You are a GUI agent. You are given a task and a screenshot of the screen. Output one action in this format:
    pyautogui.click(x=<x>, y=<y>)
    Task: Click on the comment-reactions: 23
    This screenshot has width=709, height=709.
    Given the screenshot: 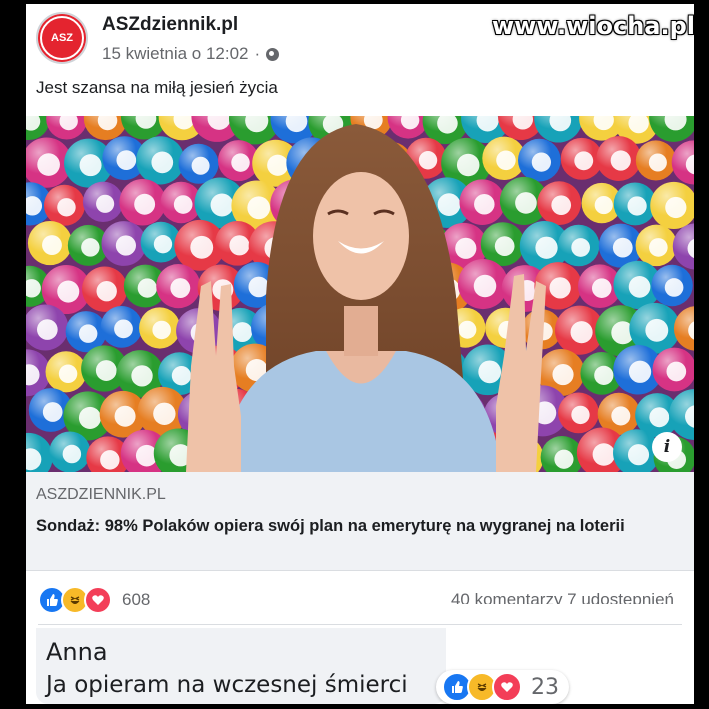 What is the action you would take?
    pyautogui.click(x=502, y=687)
    